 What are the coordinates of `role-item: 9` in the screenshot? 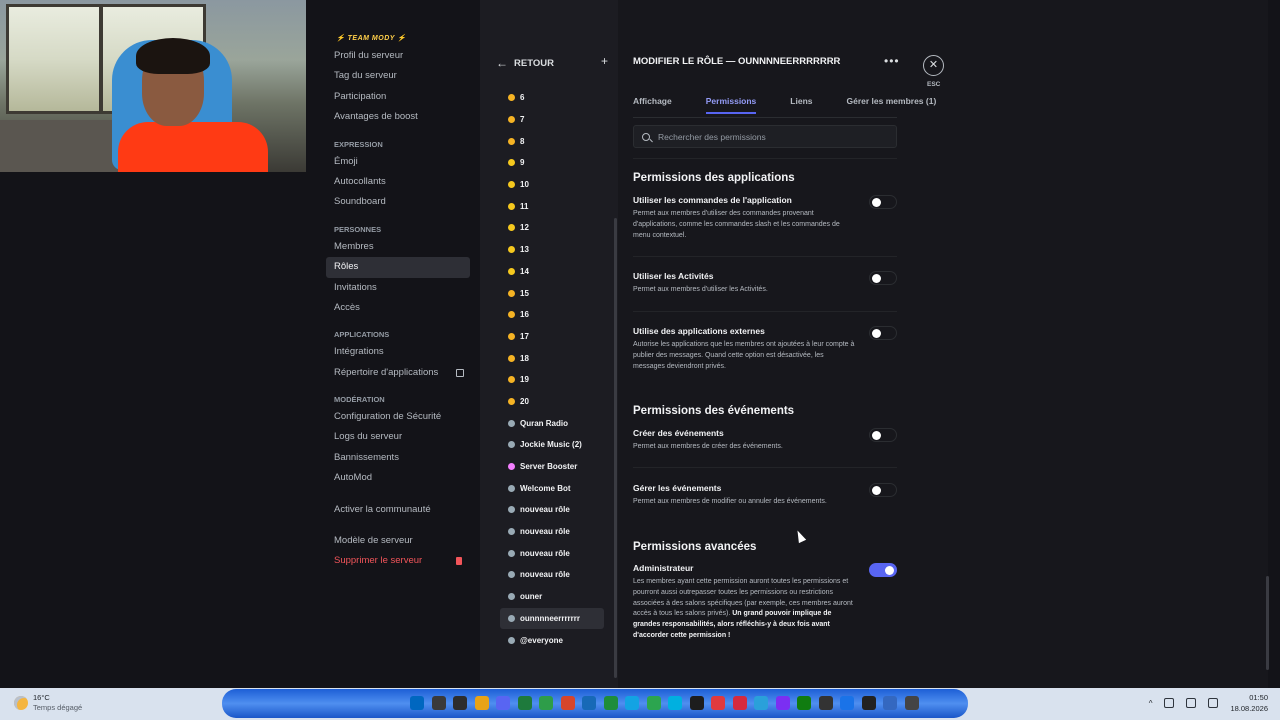 It's located at (552, 163).